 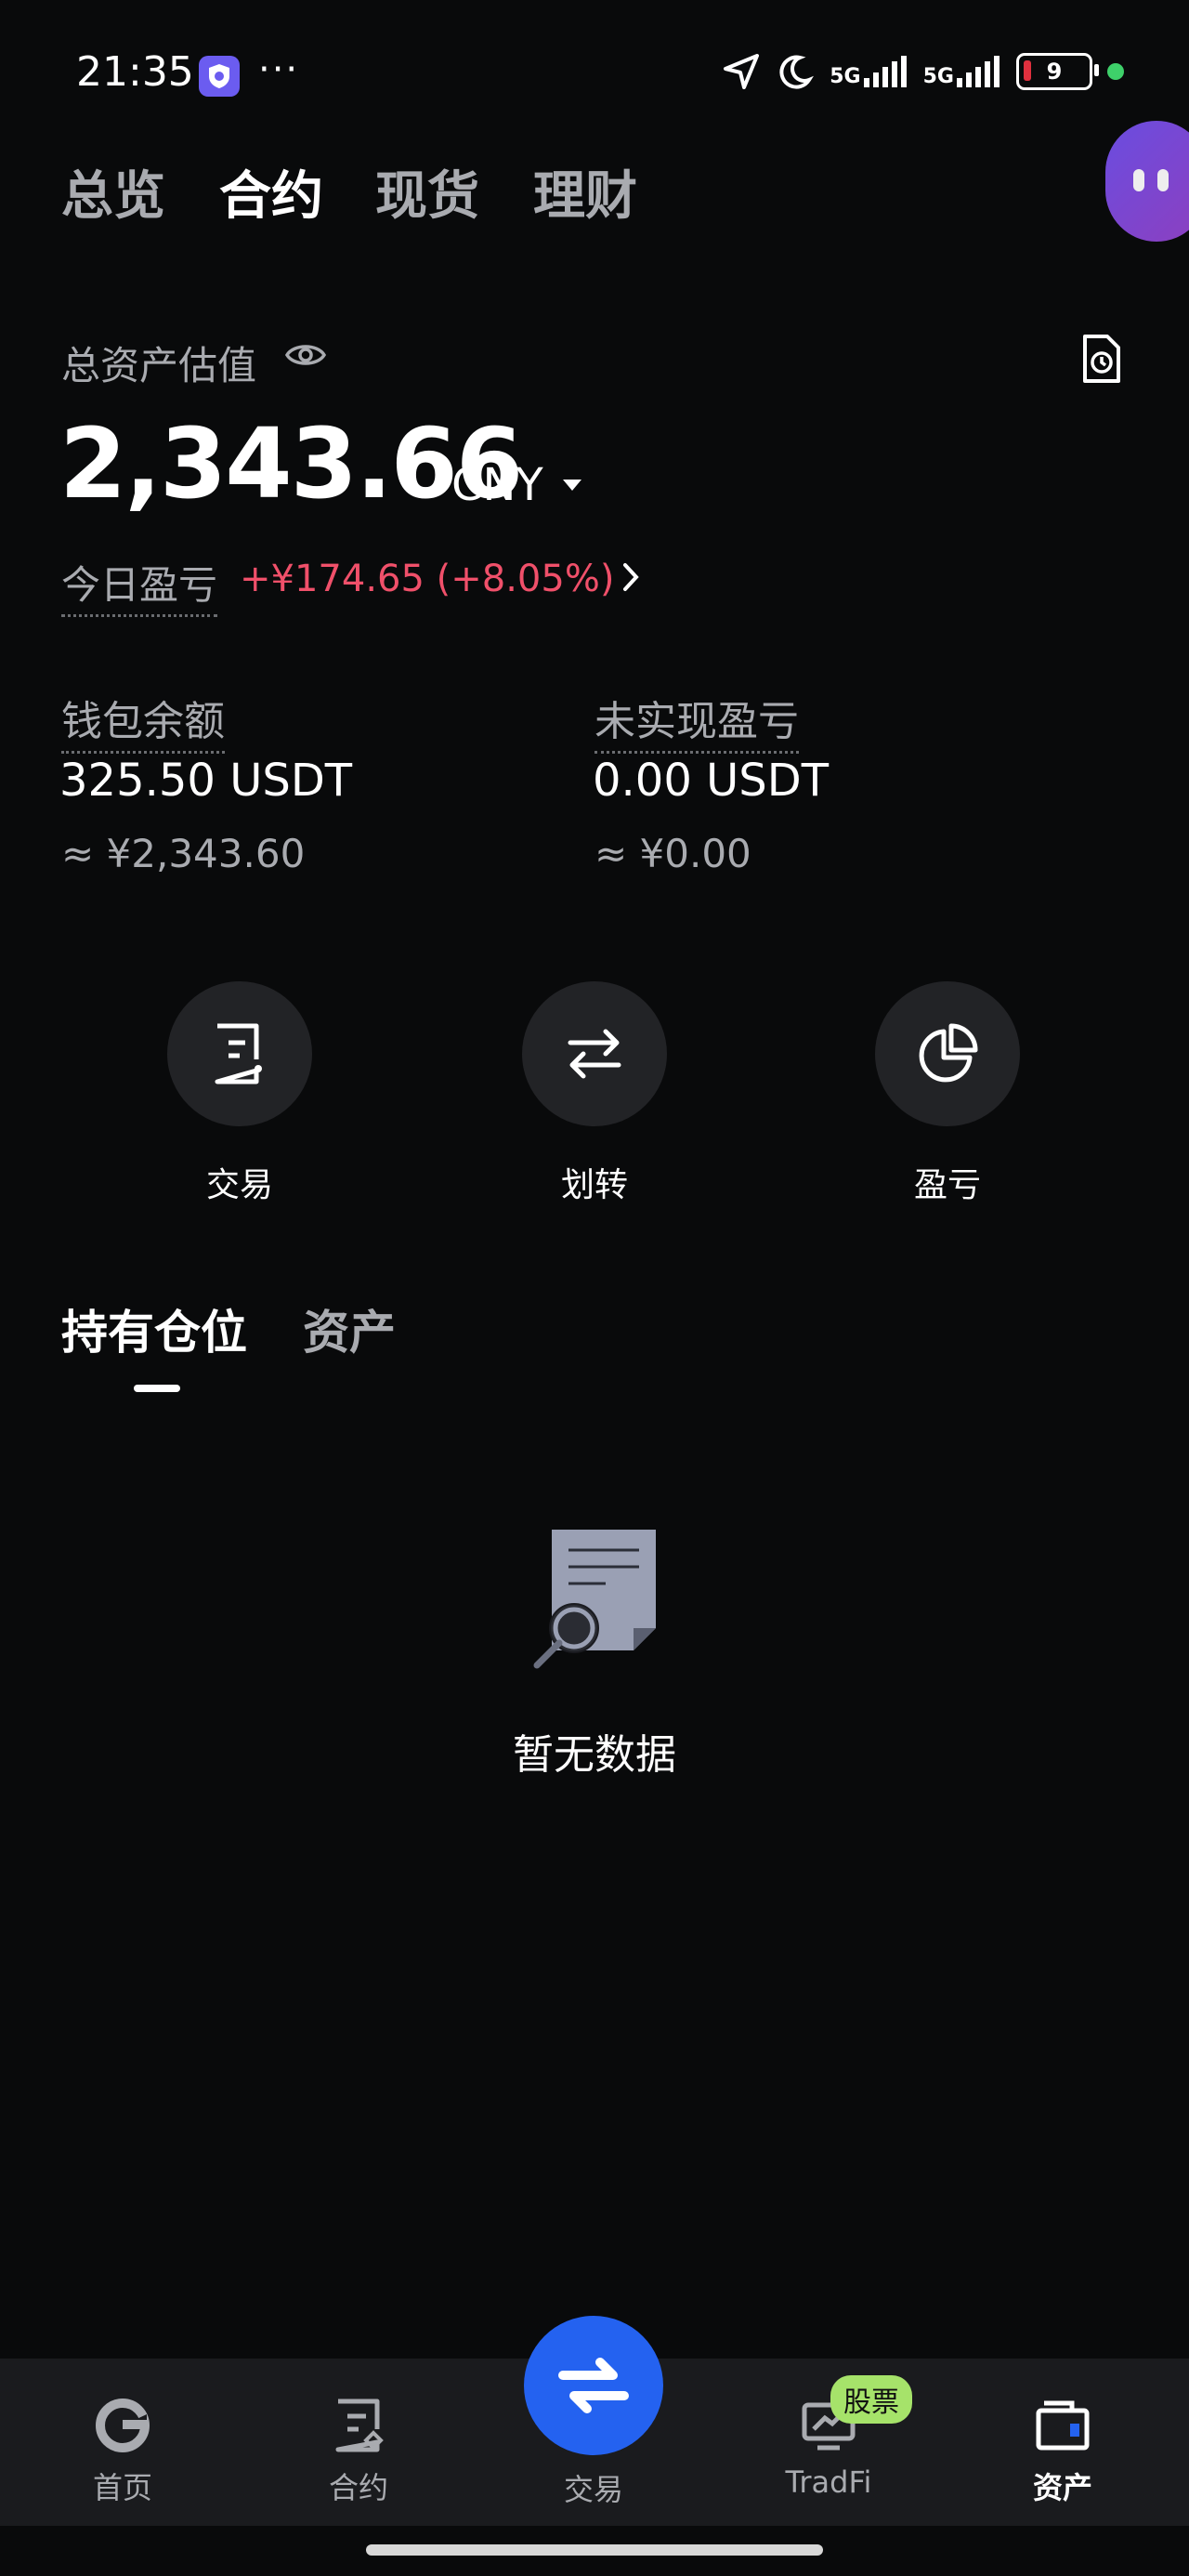 I want to click on tab-contract: 合约, so click(x=271, y=192).